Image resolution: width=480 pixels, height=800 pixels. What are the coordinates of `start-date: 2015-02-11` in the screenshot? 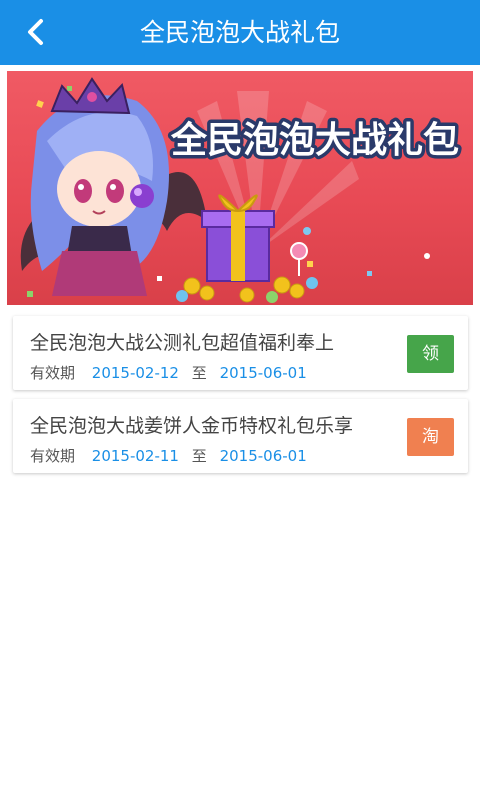 It's located at (135, 456).